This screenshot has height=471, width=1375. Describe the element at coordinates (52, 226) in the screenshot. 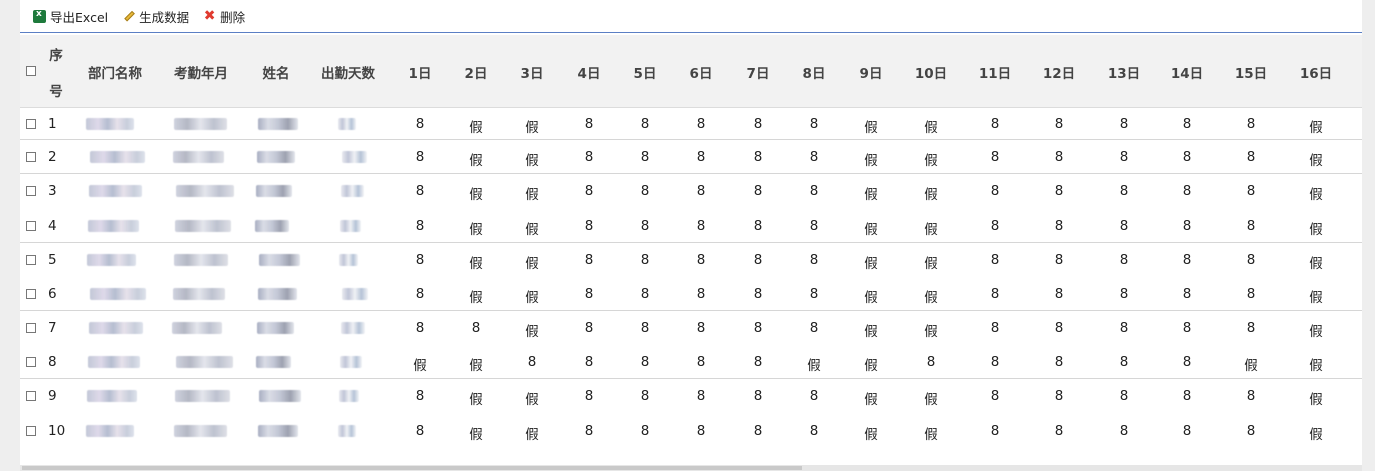

I see `row-number: 4` at that location.